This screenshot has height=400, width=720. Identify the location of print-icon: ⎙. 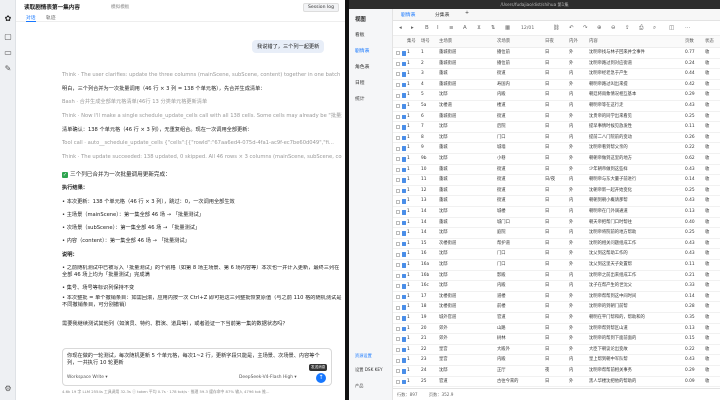
(641, 28).